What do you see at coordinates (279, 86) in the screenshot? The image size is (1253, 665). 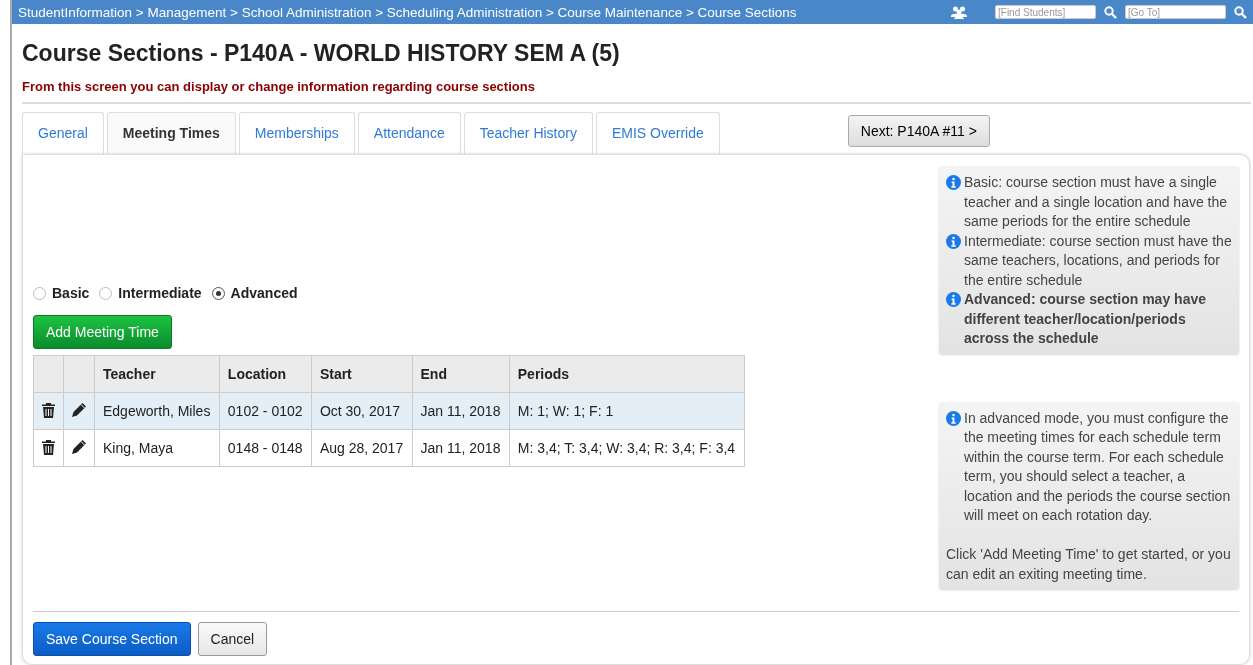 I see `page-description: From this screen you can display or change information regarding course sections` at bounding box center [279, 86].